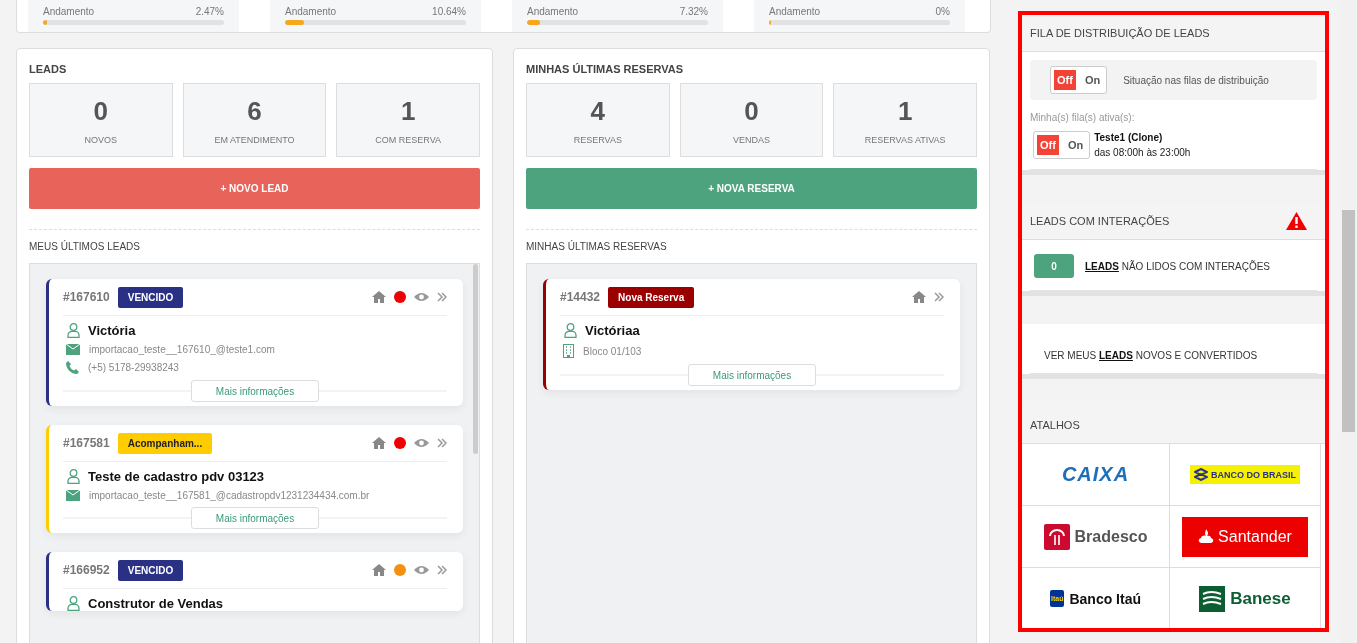 This screenshot has width=1357, height=643. What do you see at coordinates (942, 11) in the screenshot?
I see `progress-value: 0%` at bounding box center [942, 11].